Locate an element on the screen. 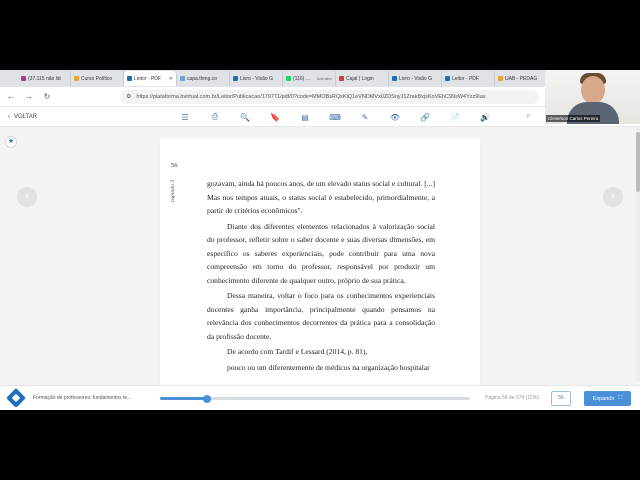 The image size is (640, 480). browser-tab: UAB - PEDAG is located at coordinates (521, 78).